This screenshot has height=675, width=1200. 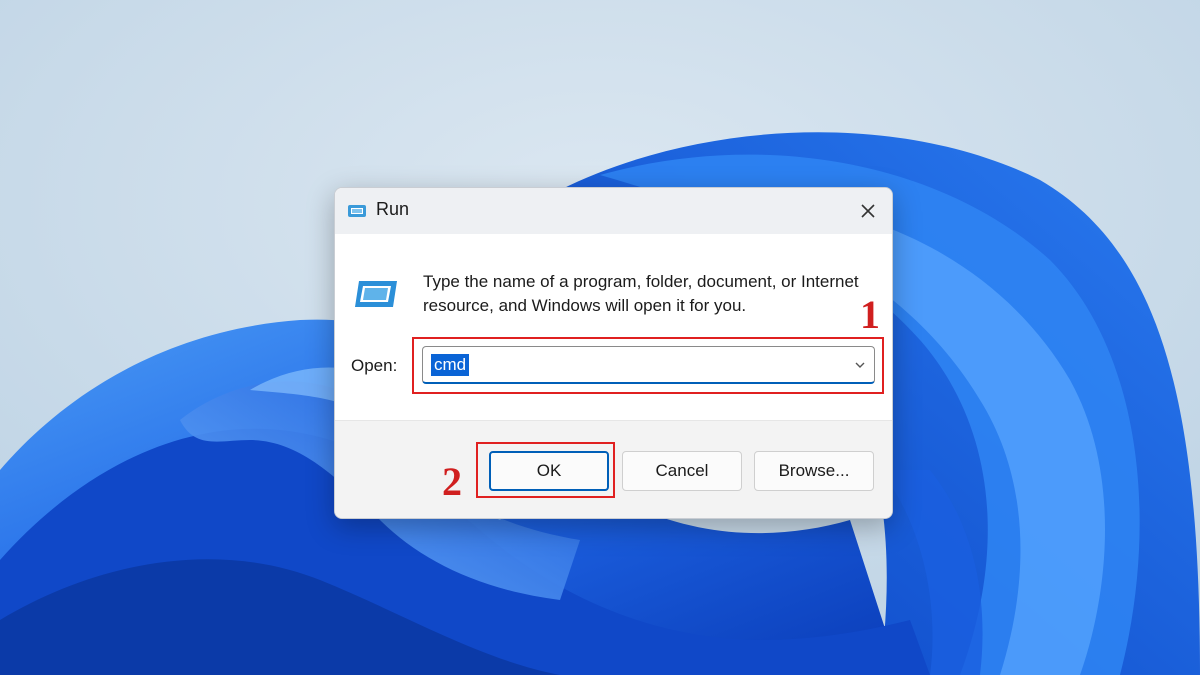 I want to click on window-title: Run, so click(x=393, y=209).